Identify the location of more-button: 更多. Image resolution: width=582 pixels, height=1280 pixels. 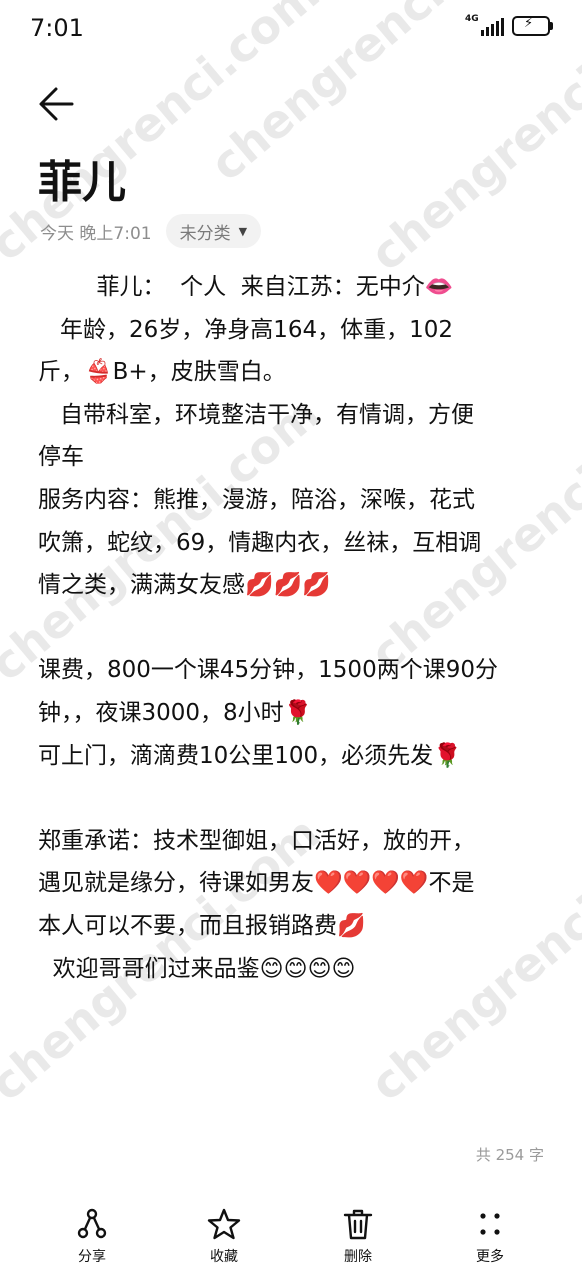
(490, 1236).